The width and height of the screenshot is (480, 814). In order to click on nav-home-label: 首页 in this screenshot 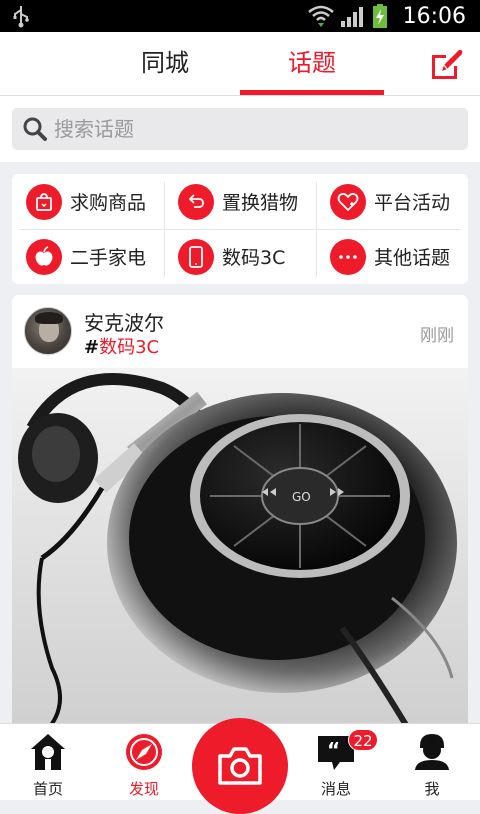, I will do `click(47, 789)`.